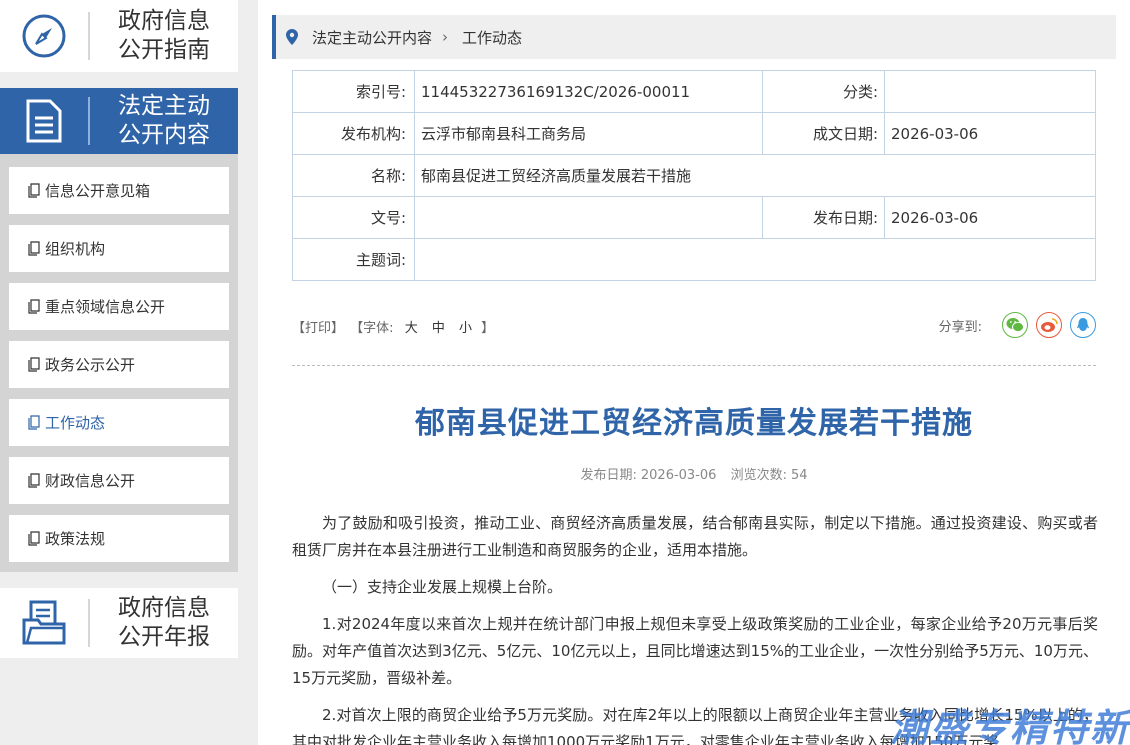  What do you see at coordinates (990, 91) in the screenshot?
I see `category-value` at bounding box center [990, 91].